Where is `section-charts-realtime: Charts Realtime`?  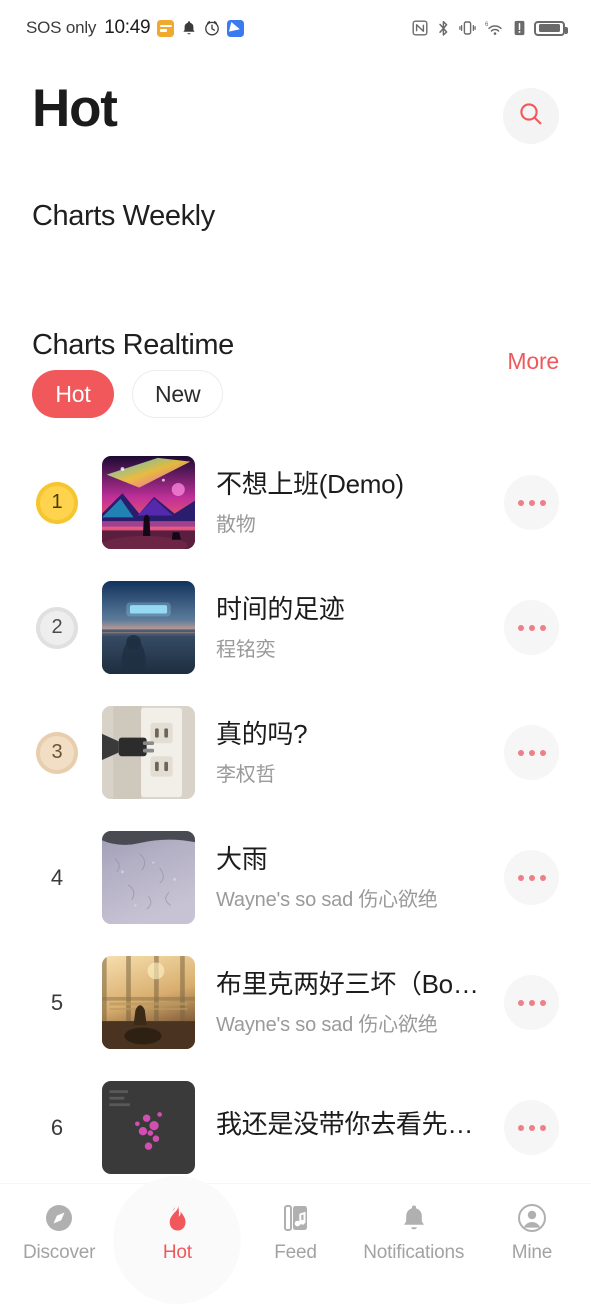 section-charts-realtime: Charts Realtime is located at coordinates (295, 345).